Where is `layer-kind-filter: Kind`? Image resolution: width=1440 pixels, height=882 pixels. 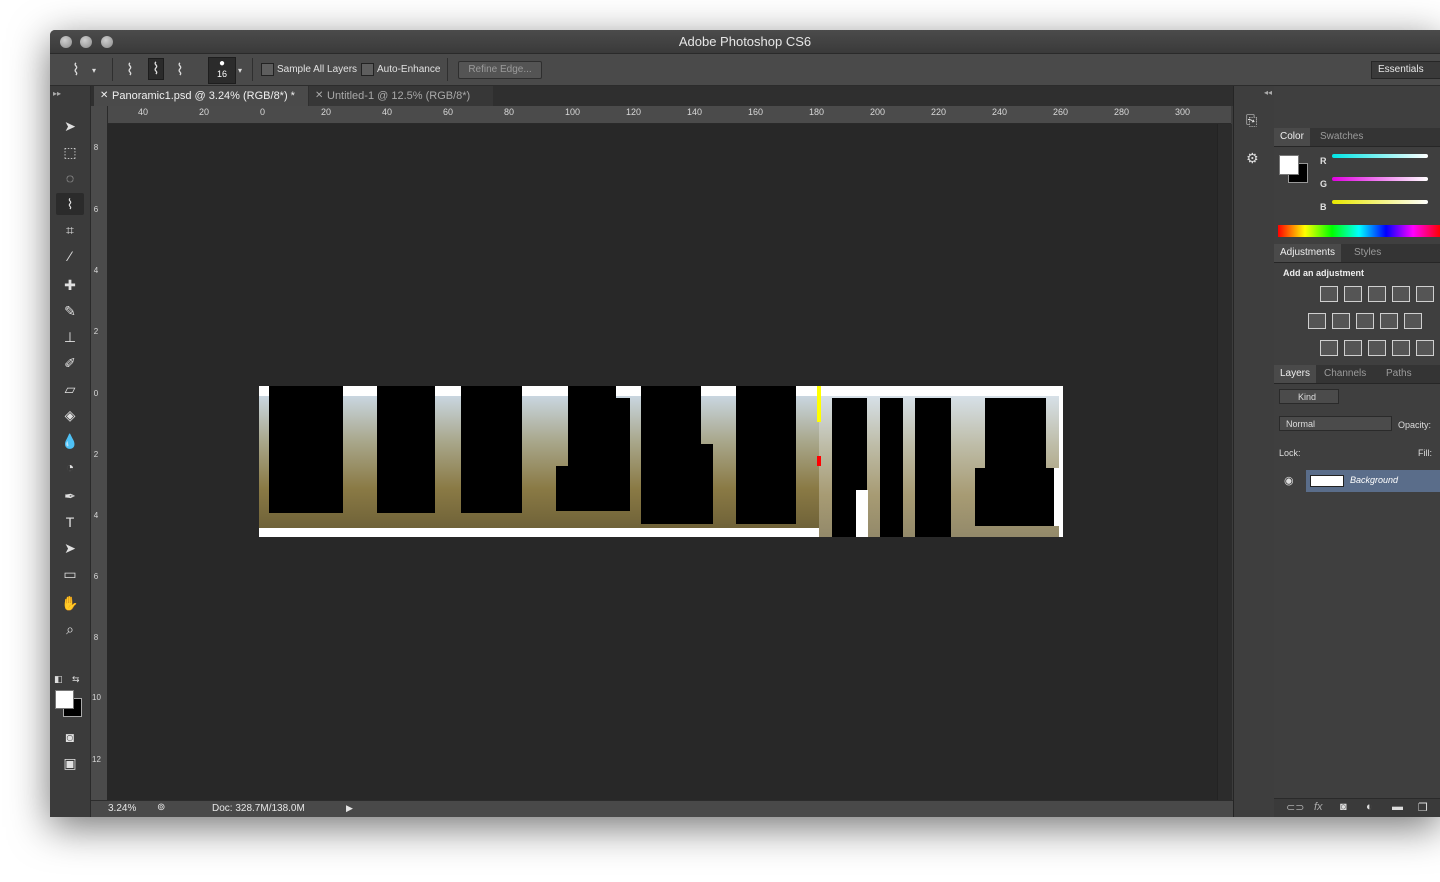
layer-kind-filter: Kind is located at coordinates (1309, 396).